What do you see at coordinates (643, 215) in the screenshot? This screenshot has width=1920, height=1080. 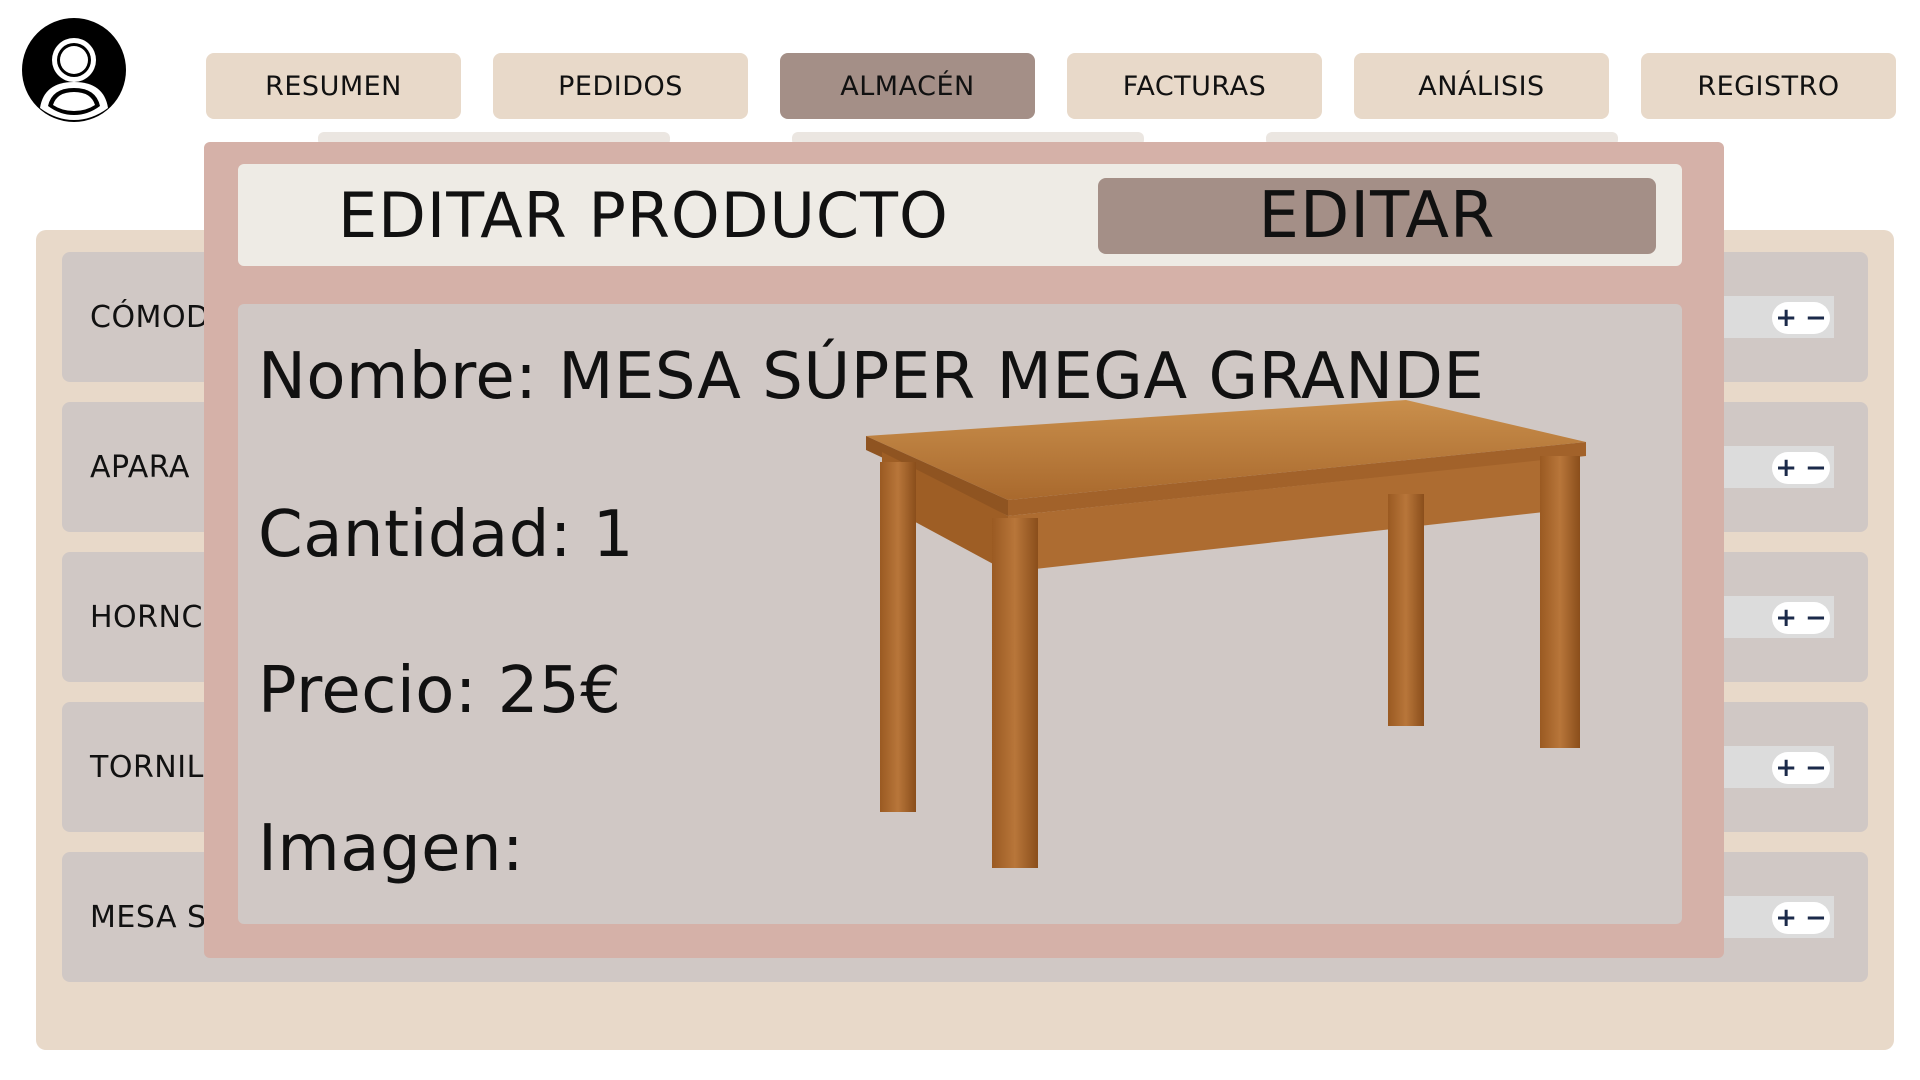 I see `modal-title: EDITAR PRODUCTO` at bounding box center [643, 215].